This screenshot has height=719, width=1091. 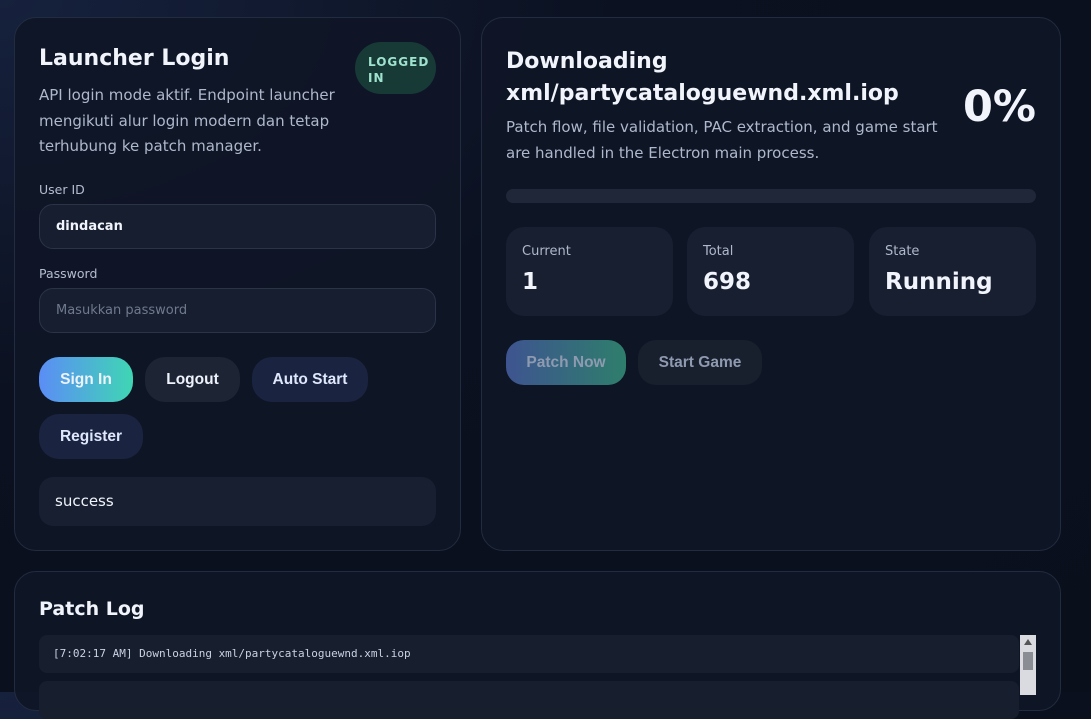 I want to click on stat-current-value: 1, so click(x=530, y=282).